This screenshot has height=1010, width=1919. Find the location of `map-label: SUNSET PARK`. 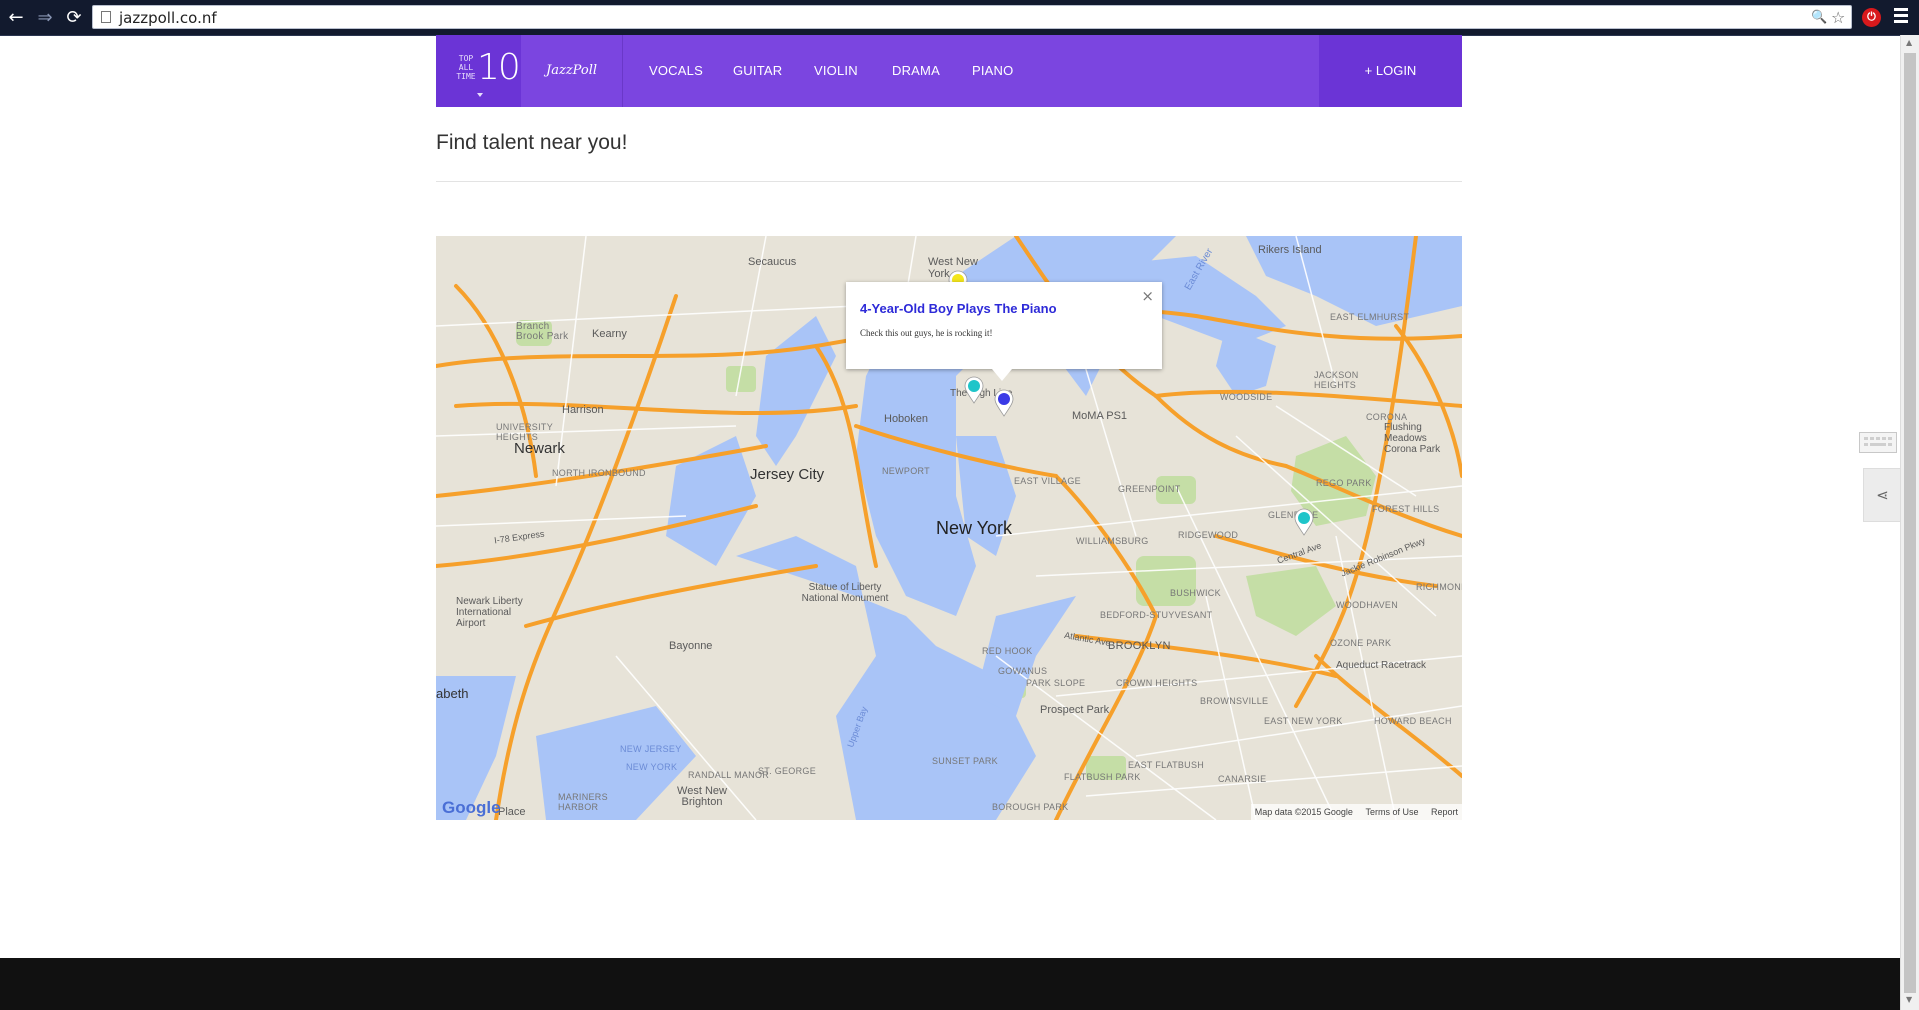

map-label: SUNSET PARK is located at coordinates (965, 761).